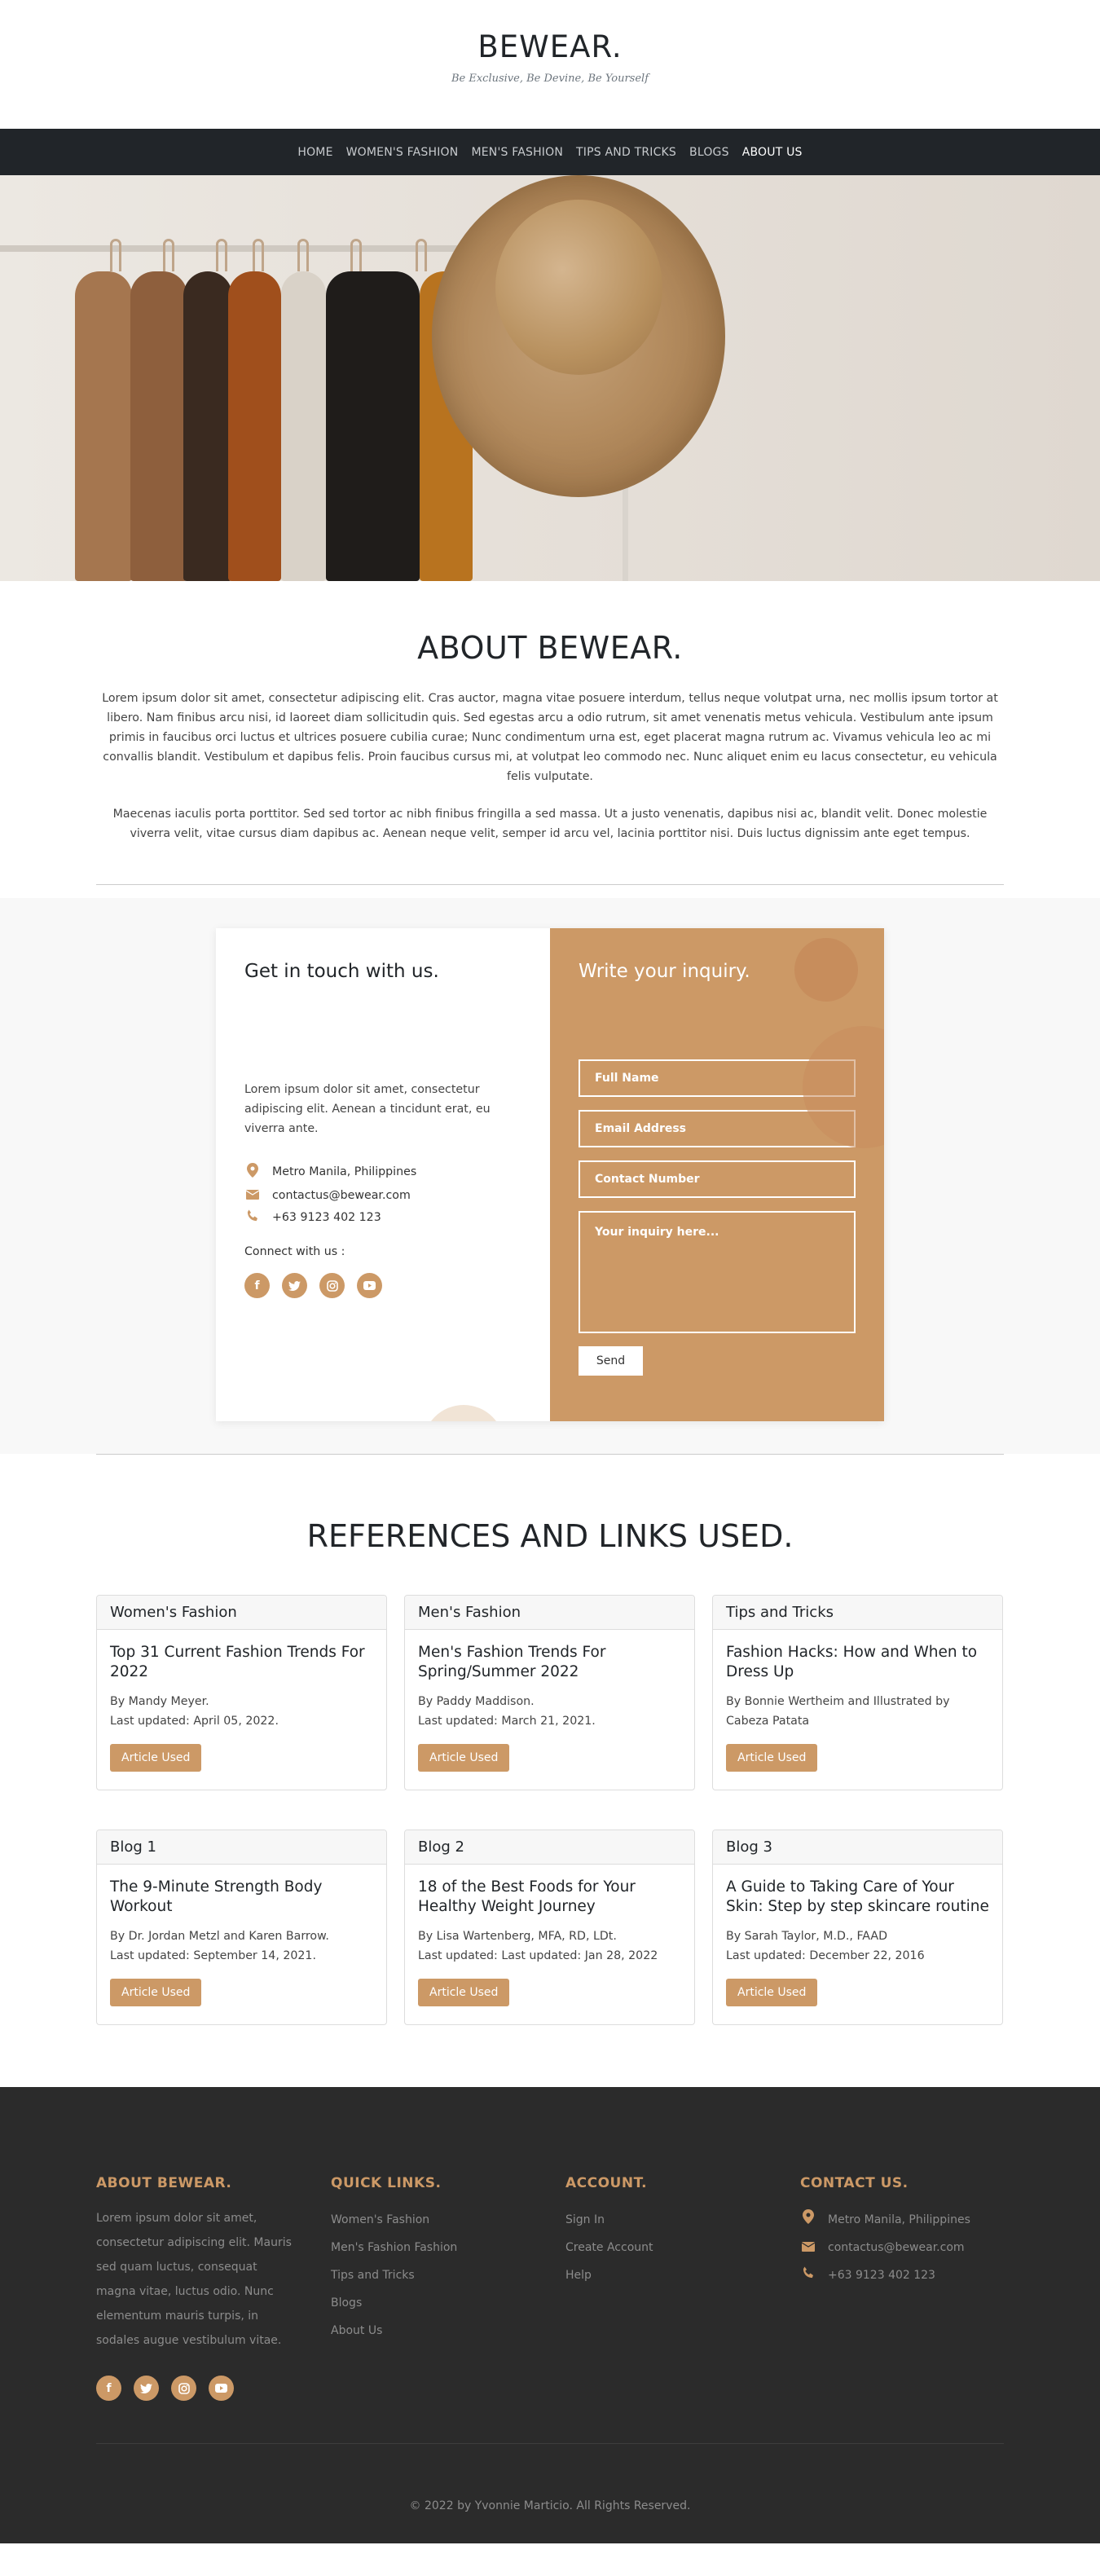  I want to click on footer-link-tips-and-tricks: Tips and Tricks, so click(433, 2275).